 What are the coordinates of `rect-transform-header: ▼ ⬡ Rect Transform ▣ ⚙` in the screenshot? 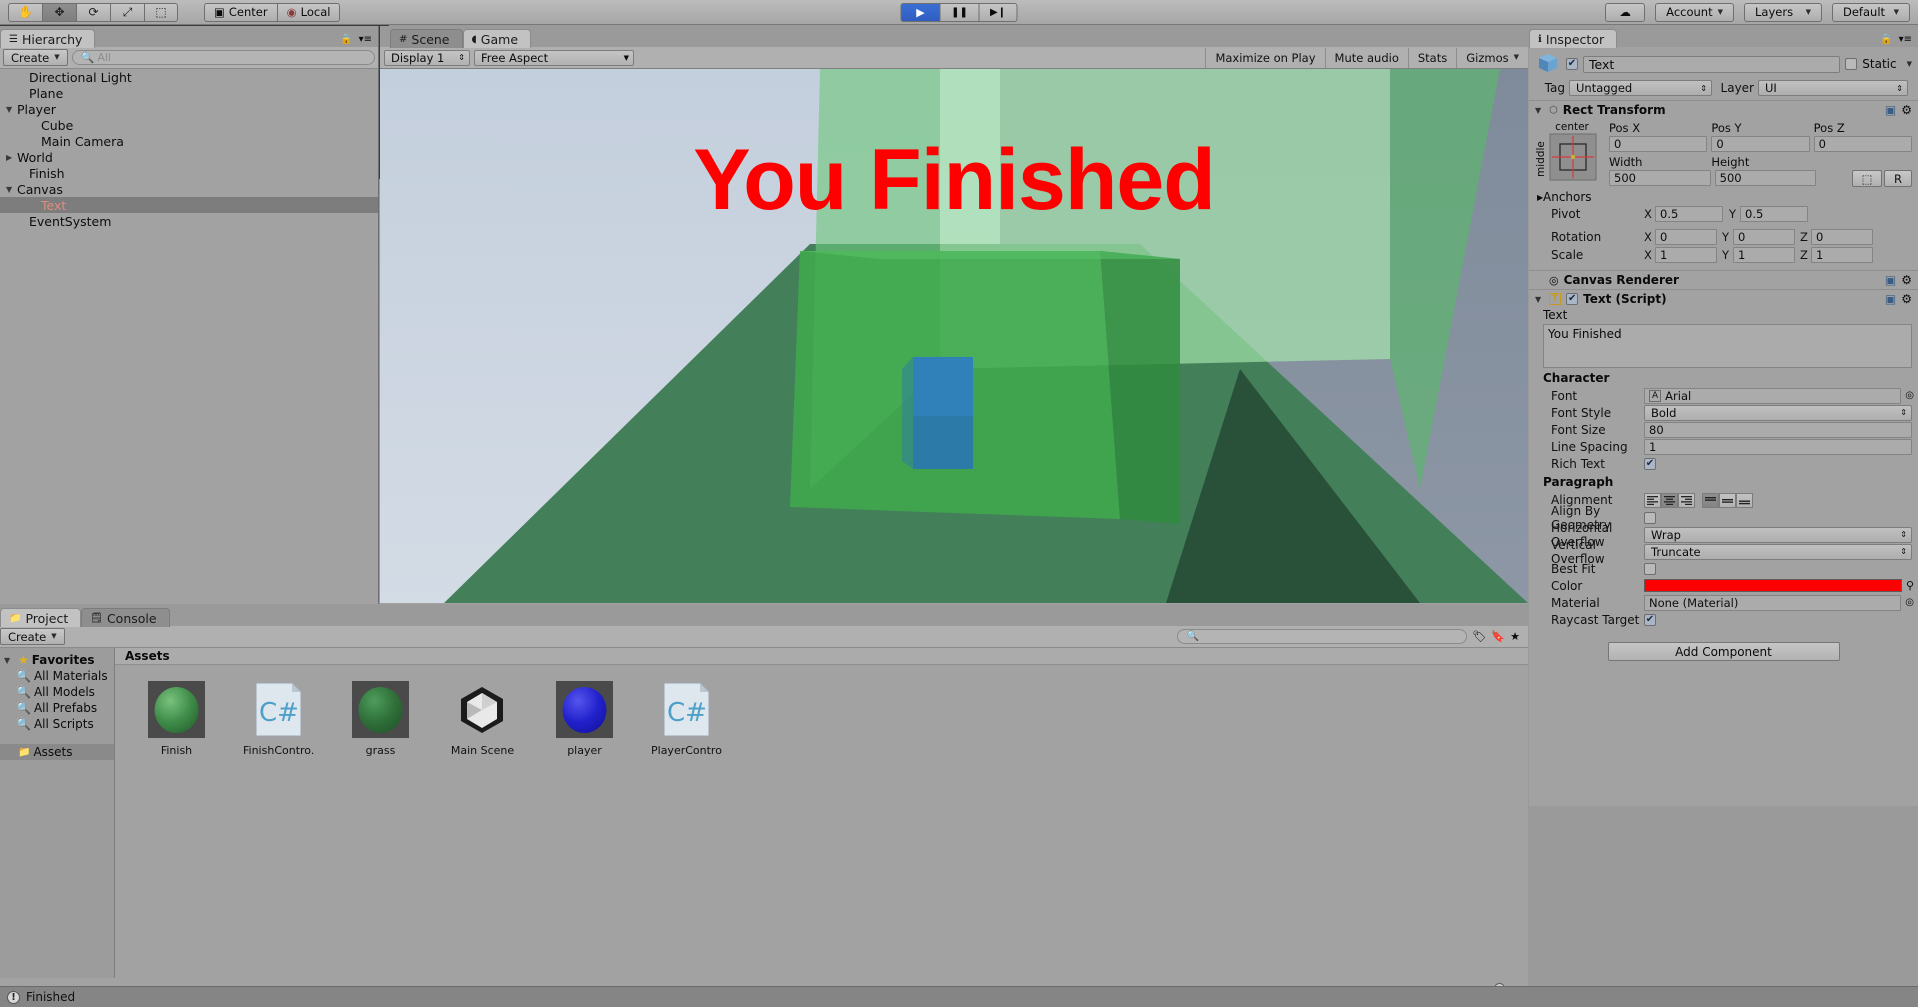 It's located at (1723, 109).